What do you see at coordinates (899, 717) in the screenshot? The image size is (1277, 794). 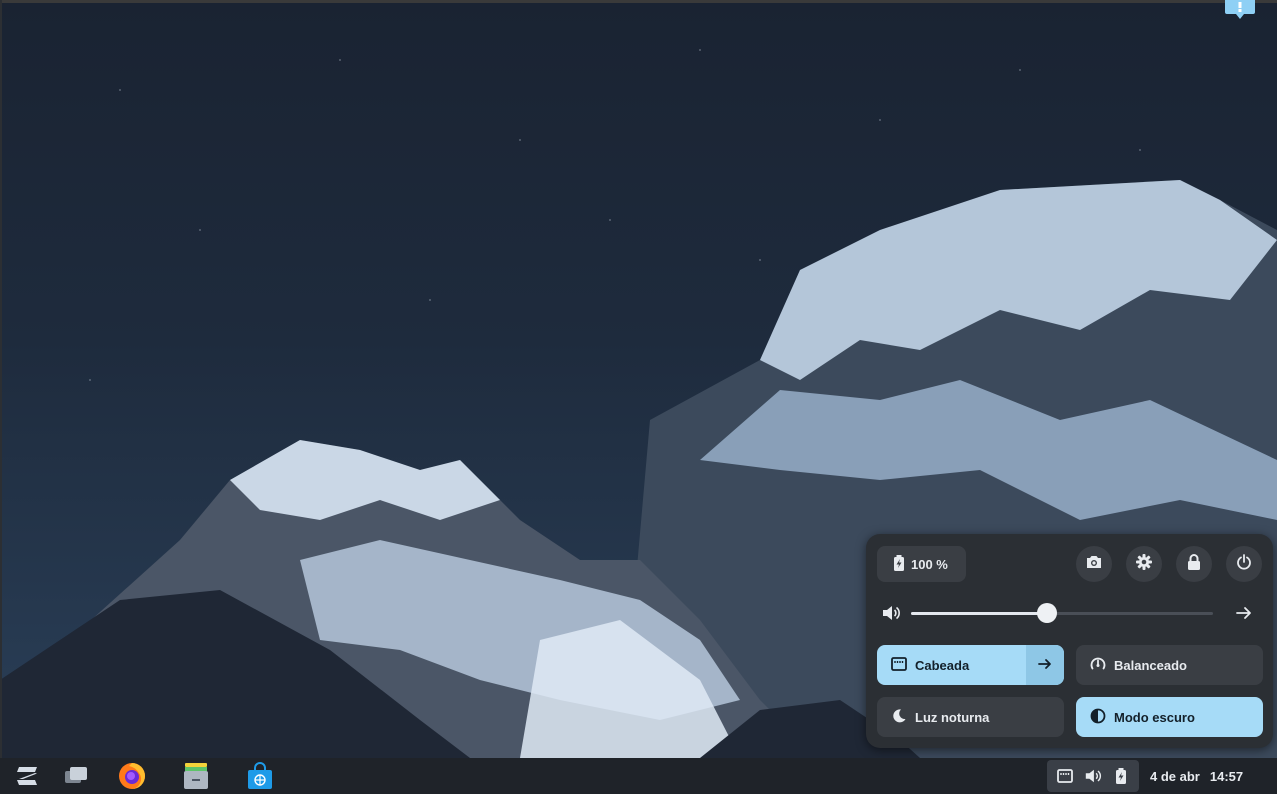 I see `moon-icon` at bounding box center [899, 717].